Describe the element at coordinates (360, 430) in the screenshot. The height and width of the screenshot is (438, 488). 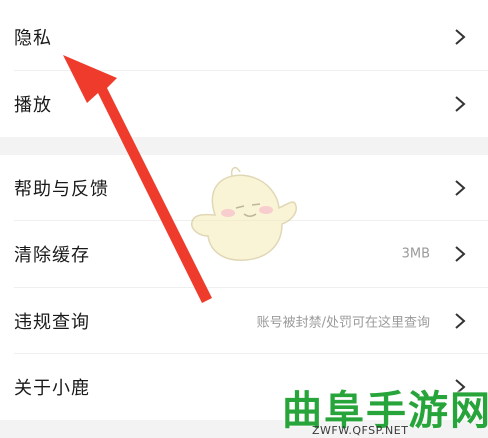
I see `watermark-url: ZWFW.QFSP.NET` at that location.